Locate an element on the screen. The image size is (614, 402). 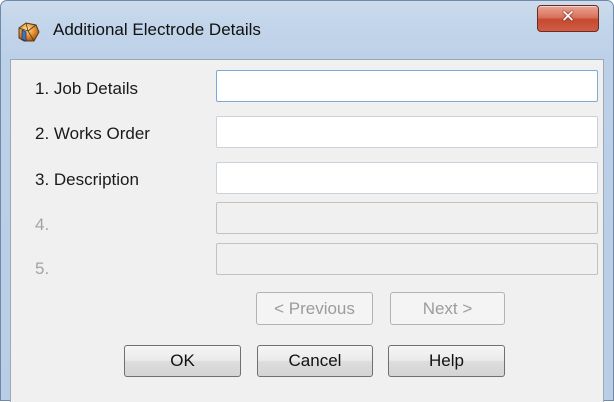
title-bar: Additional Electrode Details ✕ is located at coordinates (307, 30).